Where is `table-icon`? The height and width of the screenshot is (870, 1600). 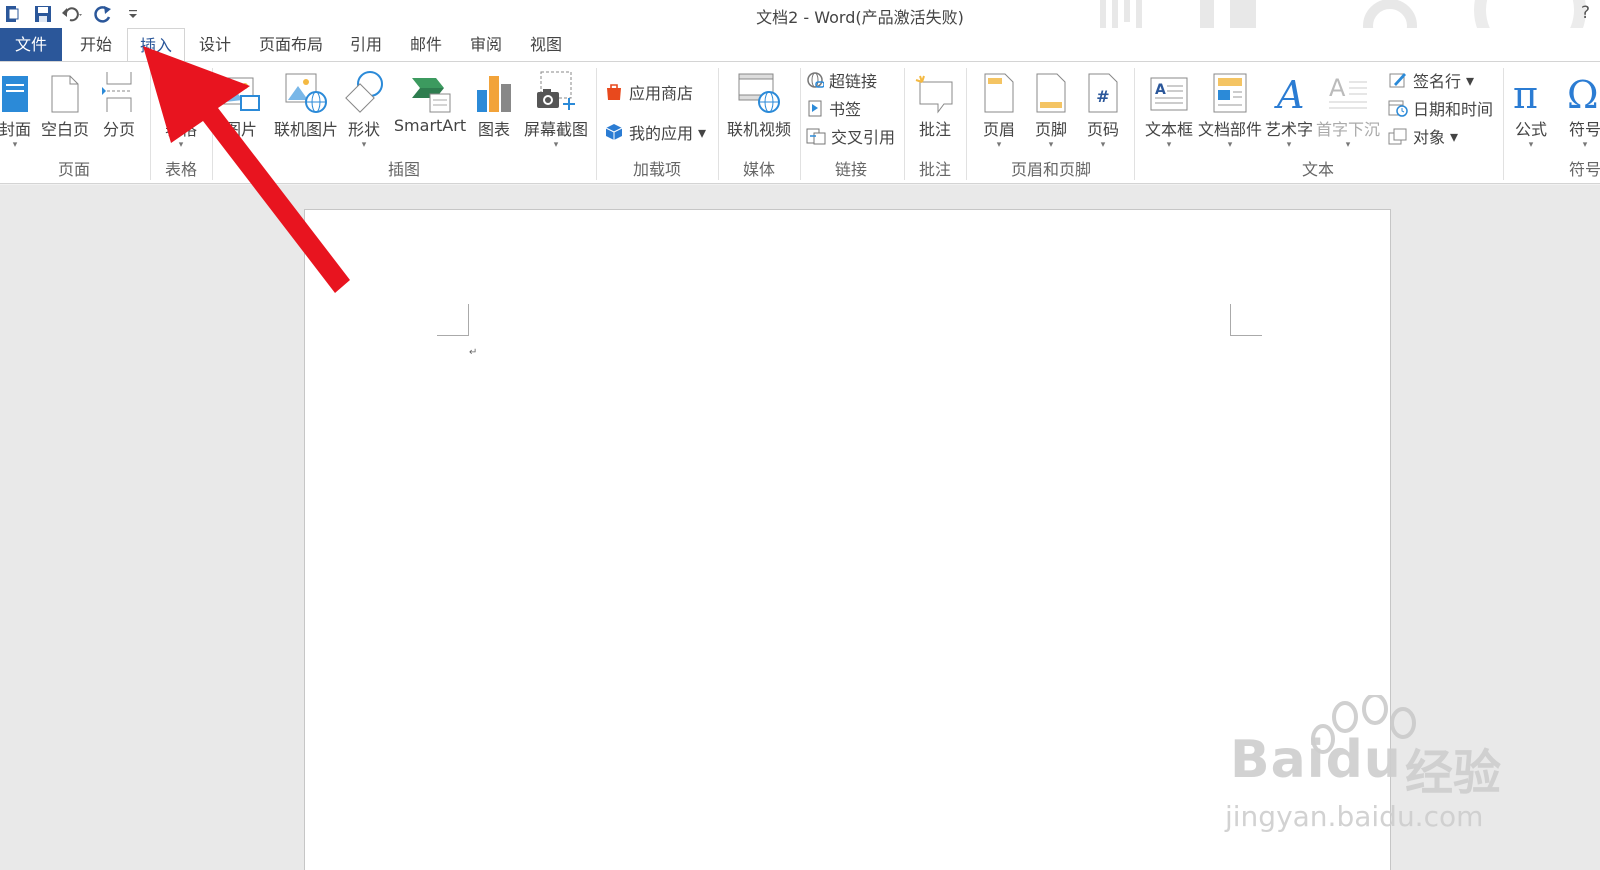 table-icon is located at coordinates (181, 96).